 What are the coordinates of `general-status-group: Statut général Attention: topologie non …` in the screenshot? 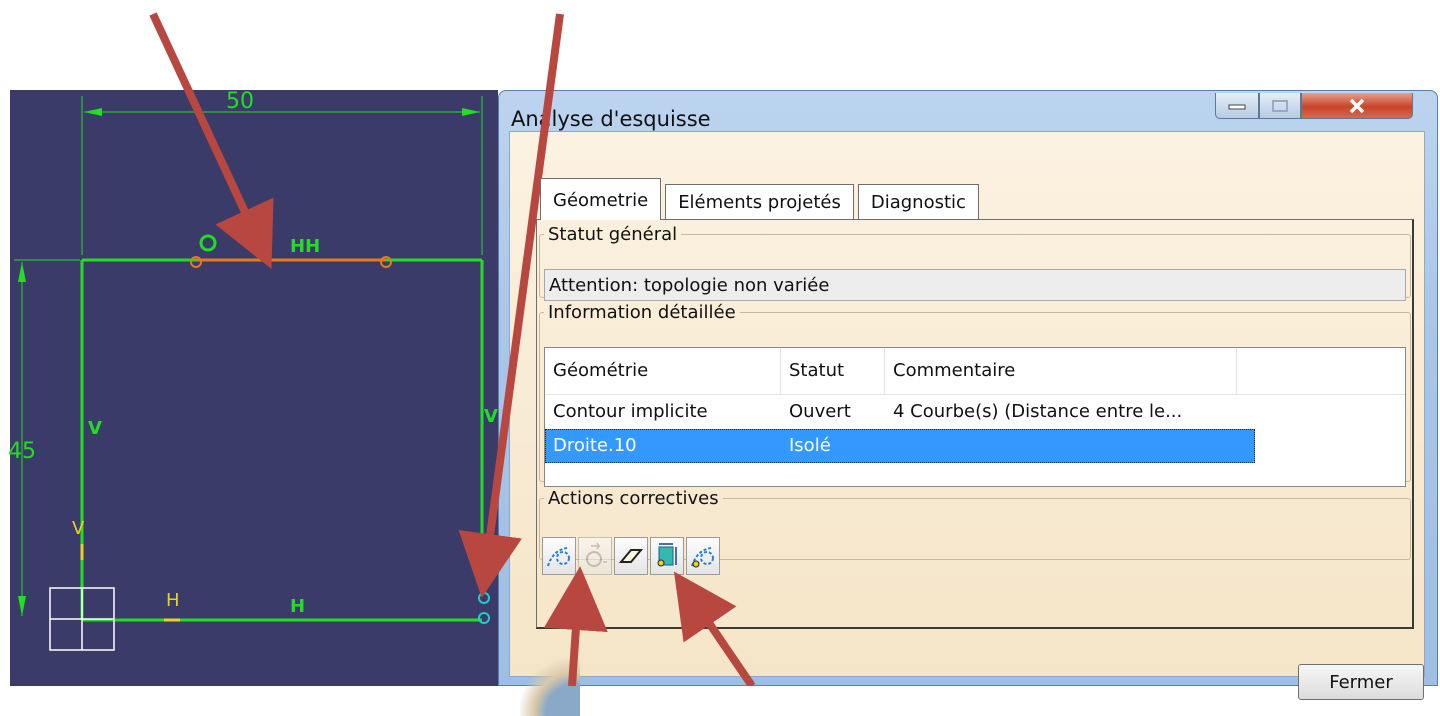 It's located at (975, 262).